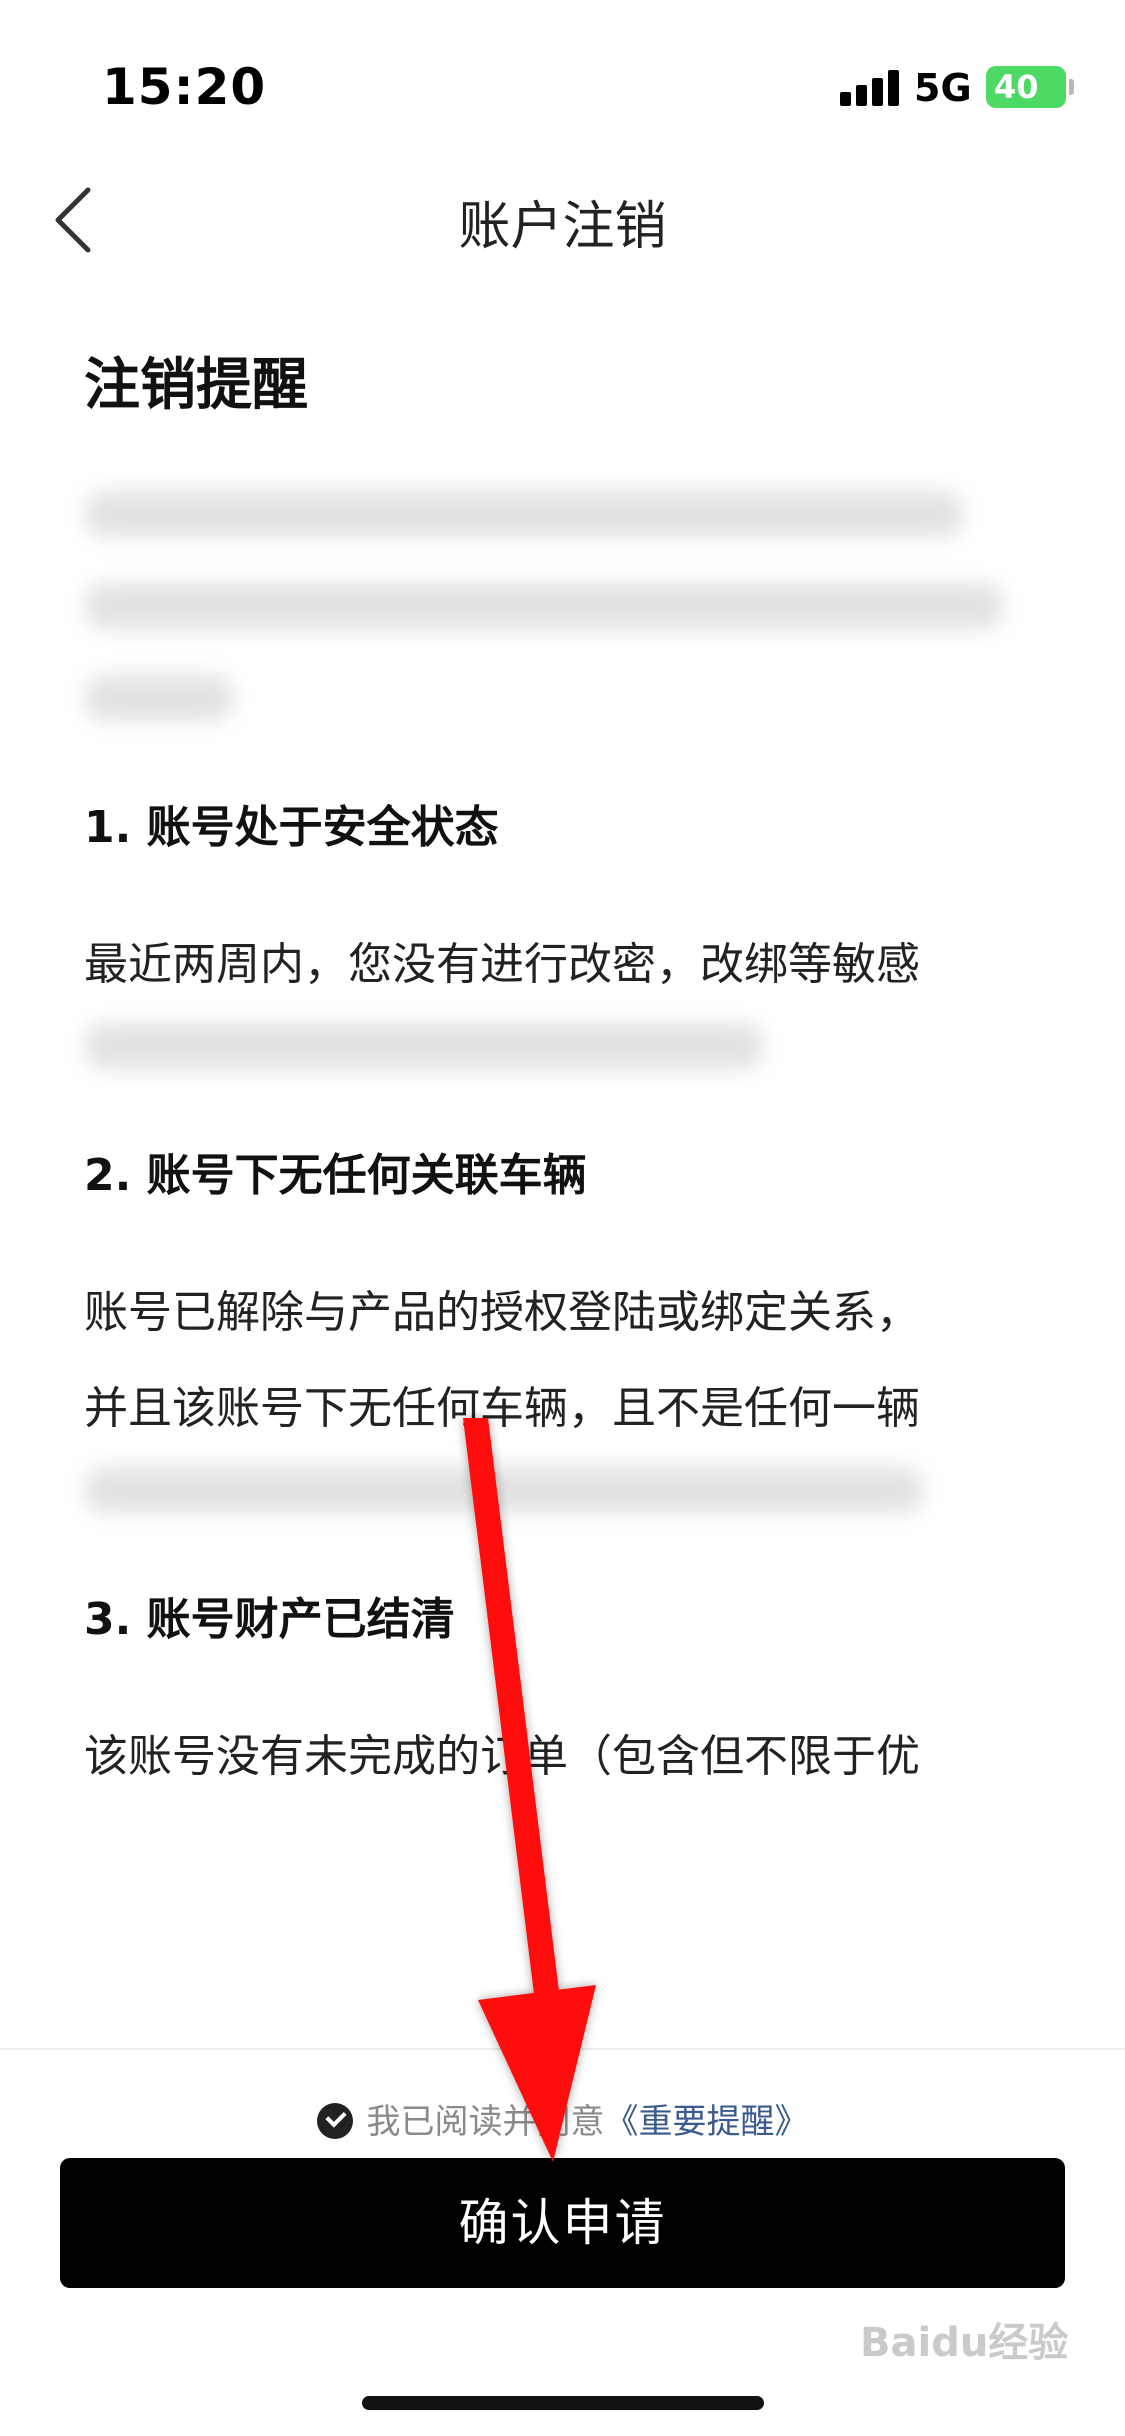 Image resolution: width=1125 pixels, height=2436 pixels. Describe the element at coordinates (502, 964) in the screenshot. I see `item-text: 最近两周内，您没有进行改密，改绑等敏感` at that location.